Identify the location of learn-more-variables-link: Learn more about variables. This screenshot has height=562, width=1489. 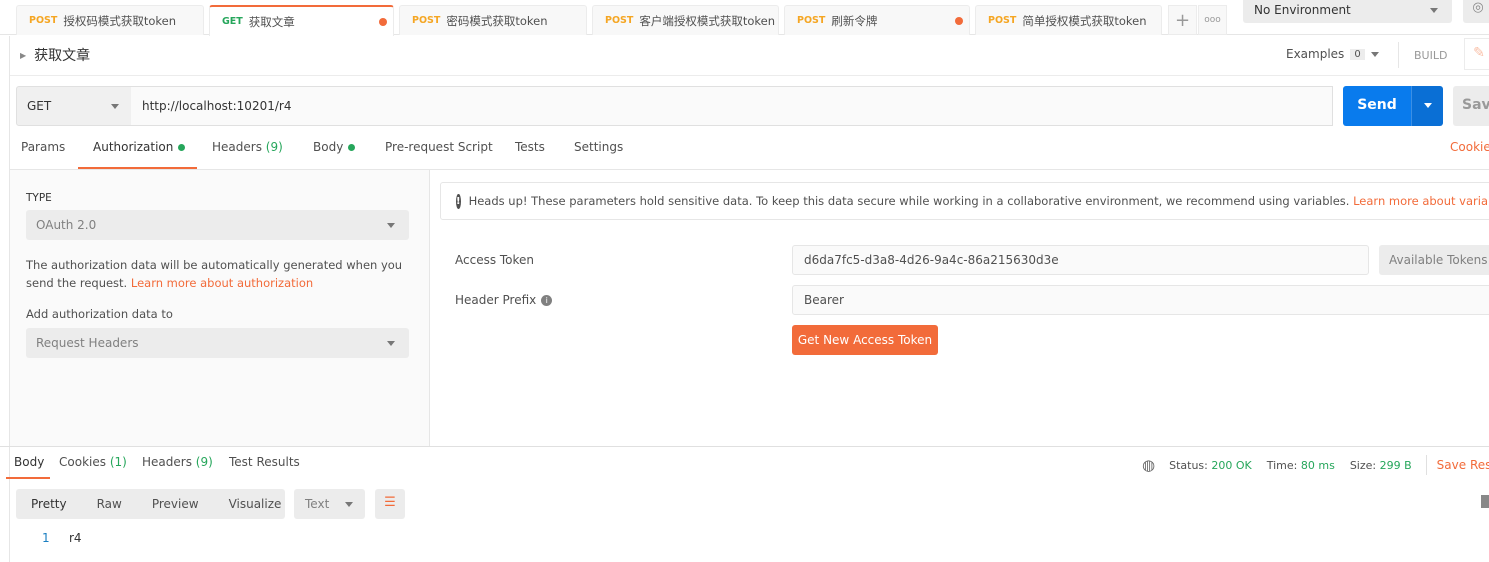
(1421, 201).